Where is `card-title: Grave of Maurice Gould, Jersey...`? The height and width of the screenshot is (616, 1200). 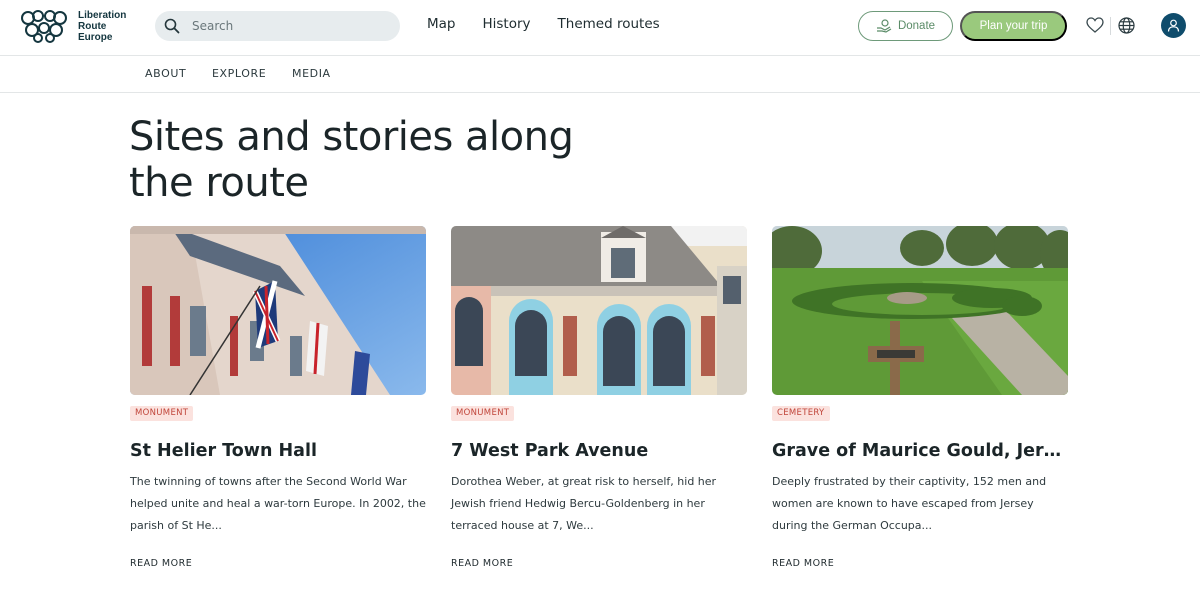
card-title: Grave of Maurice Gould, Jersey... is located at coordinates (920, 451).